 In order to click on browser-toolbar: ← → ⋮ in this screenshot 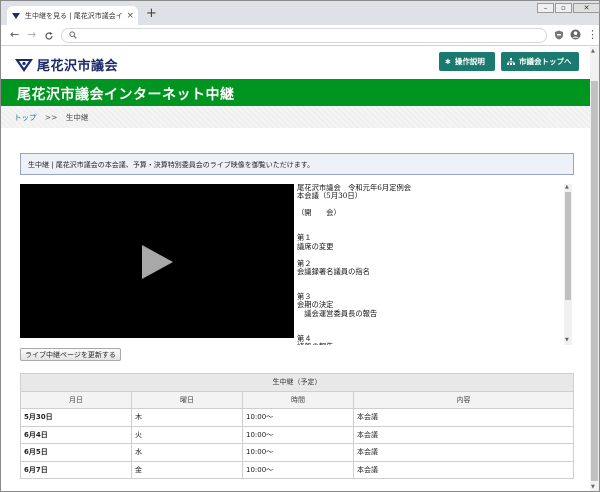, I will do `click(300, 35)`.